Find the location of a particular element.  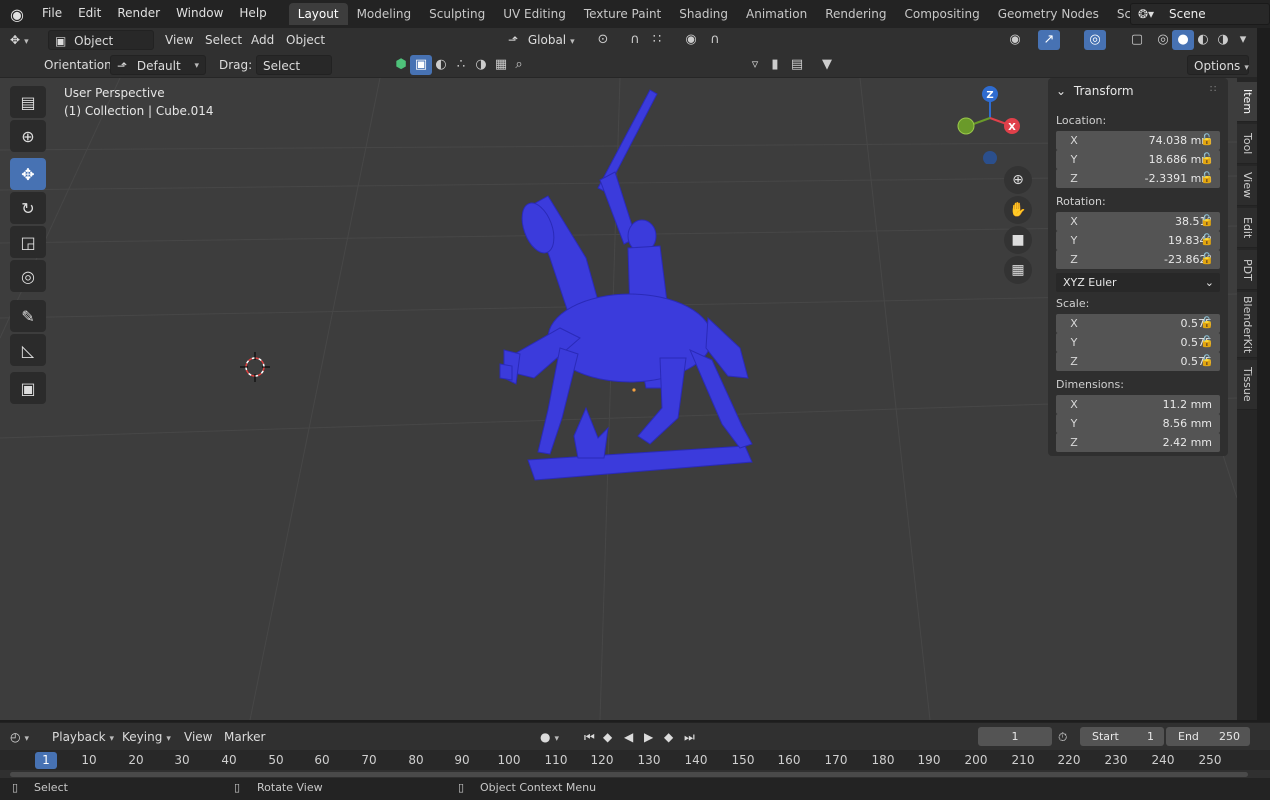

select-mode-icon: ▣ is located at coordinates (421, 65).